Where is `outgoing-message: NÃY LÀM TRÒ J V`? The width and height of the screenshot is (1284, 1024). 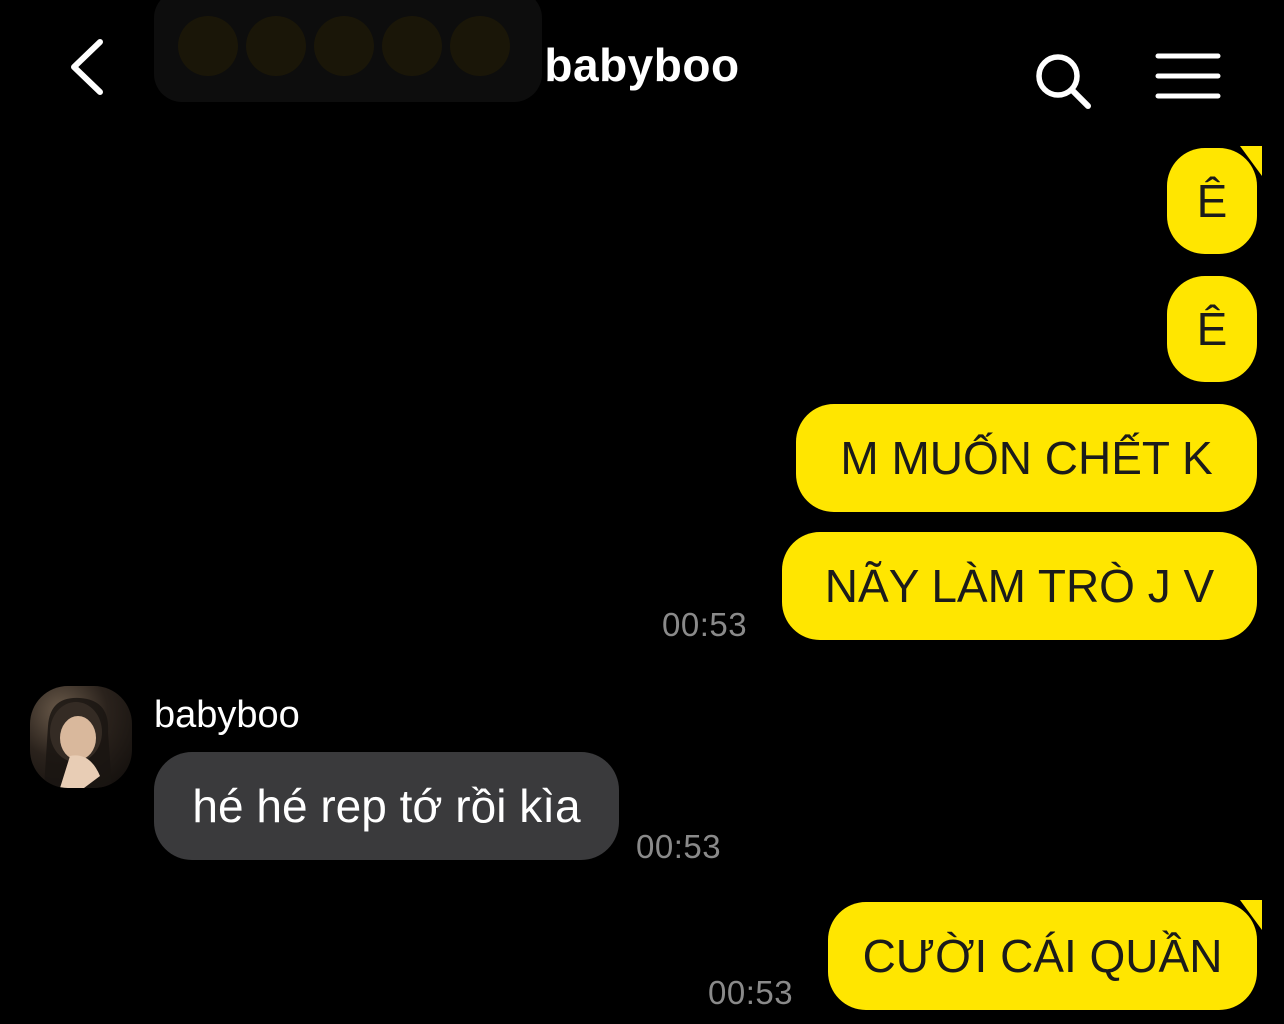
outgoing-message: NÃY LÀM TRÒ J V is located at coordinates (1019, 586).